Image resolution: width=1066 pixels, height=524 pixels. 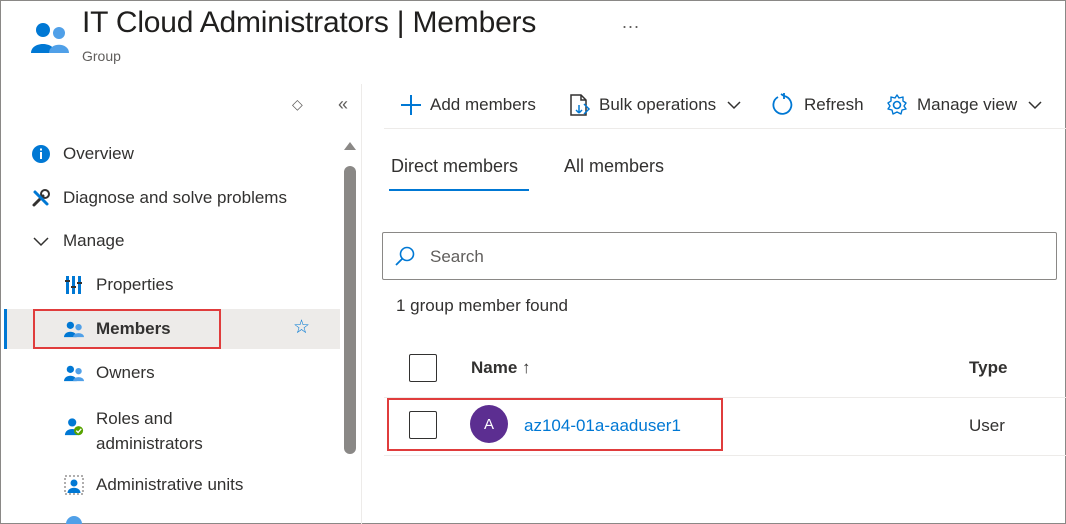 I want to click on page-subtitle: Group, so click(x=101, y=56).